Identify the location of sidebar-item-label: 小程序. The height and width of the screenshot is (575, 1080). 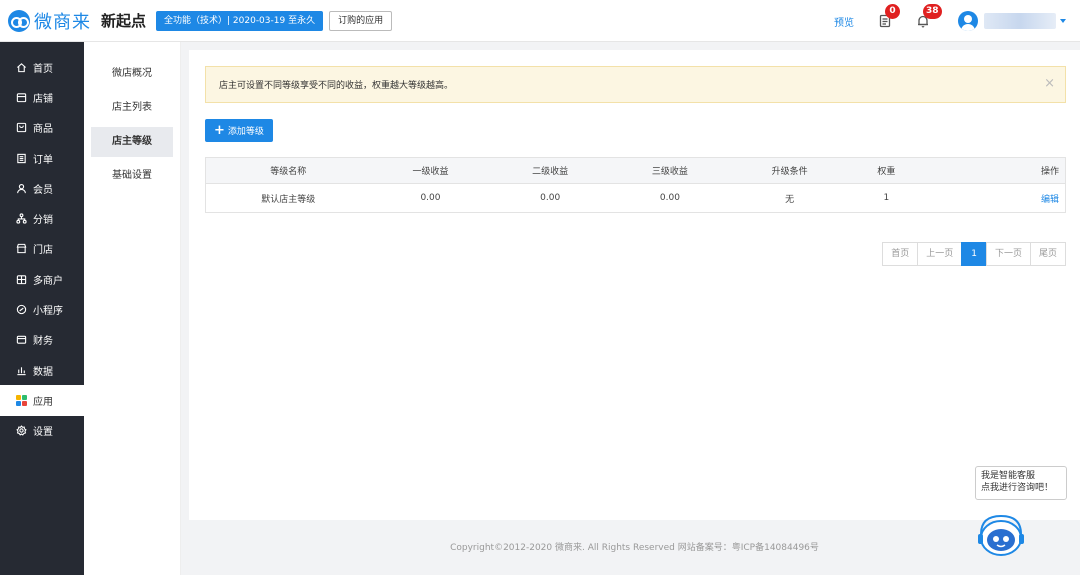
(48, 312).